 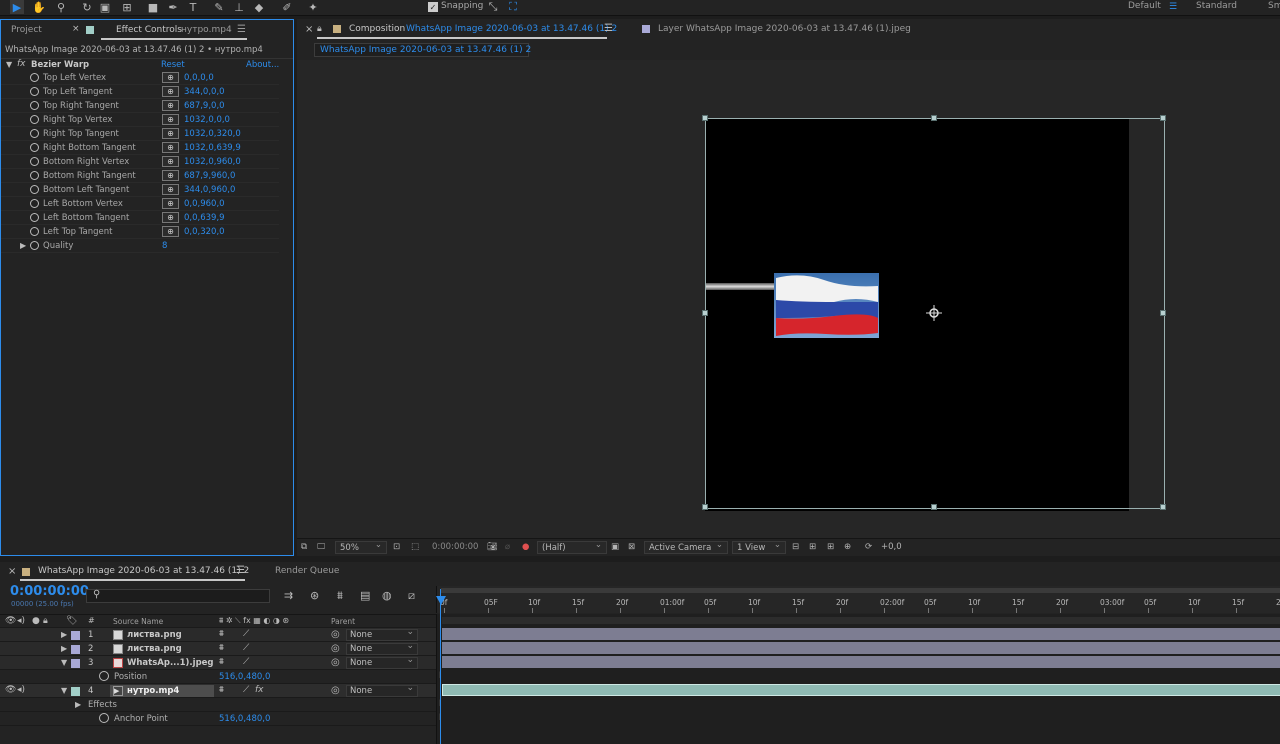 I want to click on rotate-tool-icon: ↻, so click(x=87, y=7).